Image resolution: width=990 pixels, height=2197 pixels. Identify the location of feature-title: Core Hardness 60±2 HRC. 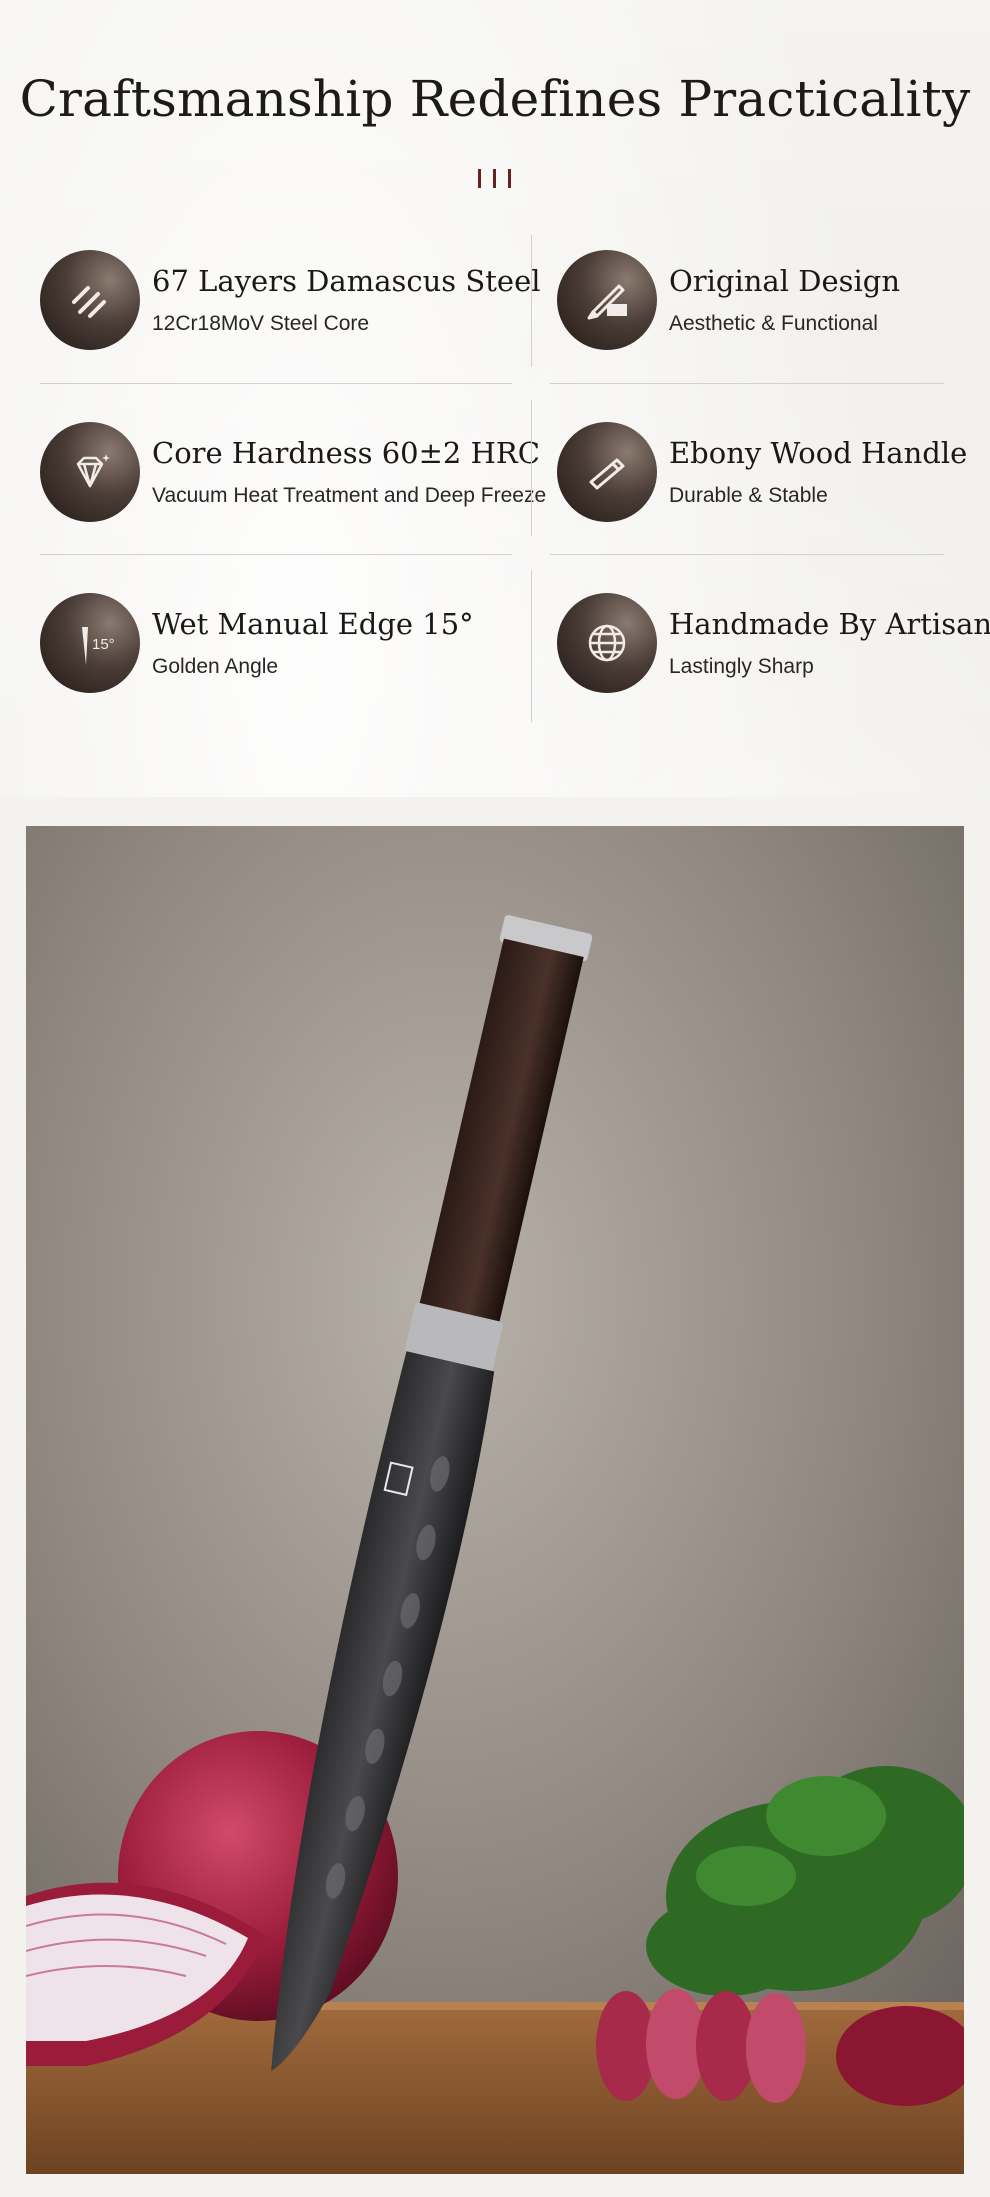
(346, 453).